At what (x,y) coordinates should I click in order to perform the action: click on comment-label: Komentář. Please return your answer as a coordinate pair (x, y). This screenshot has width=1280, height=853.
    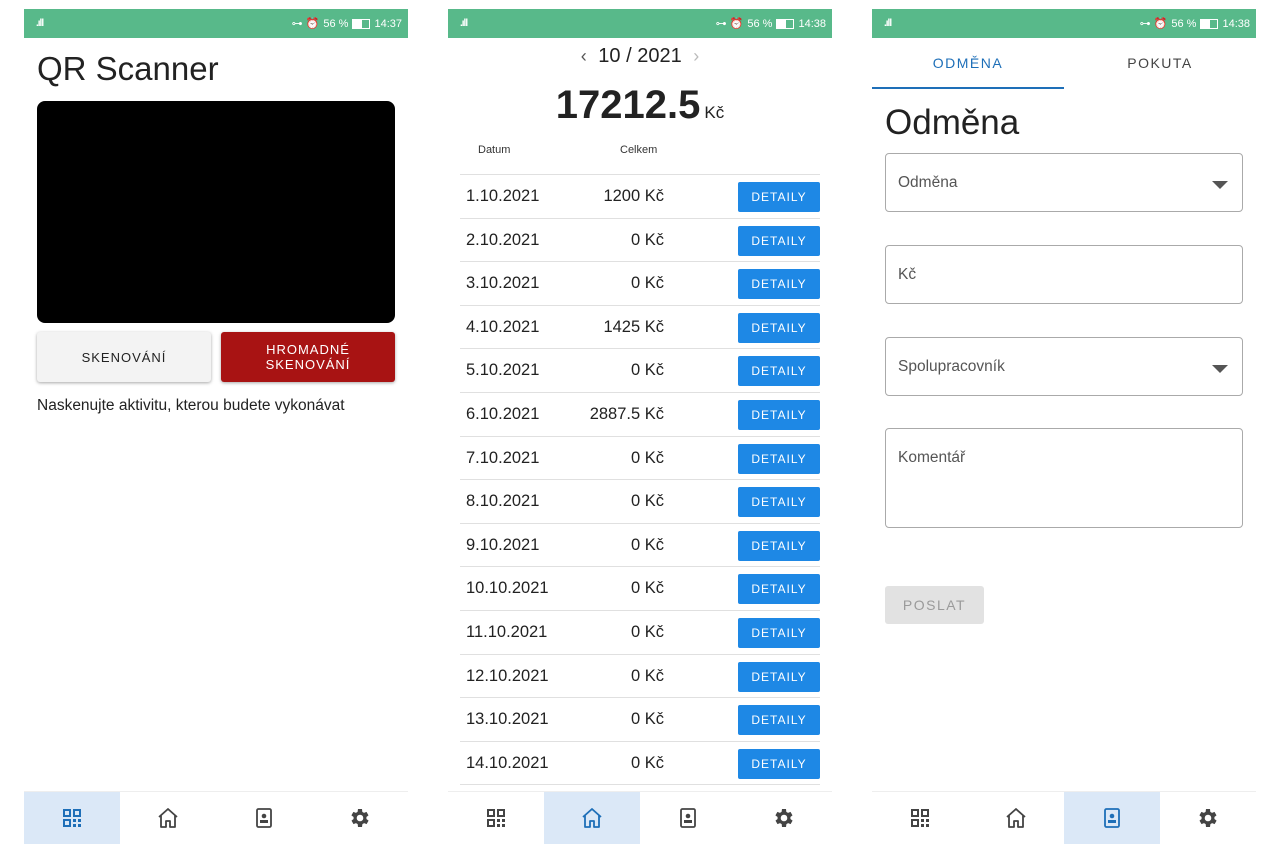
    Looking at the image, I should click on (932, 457).